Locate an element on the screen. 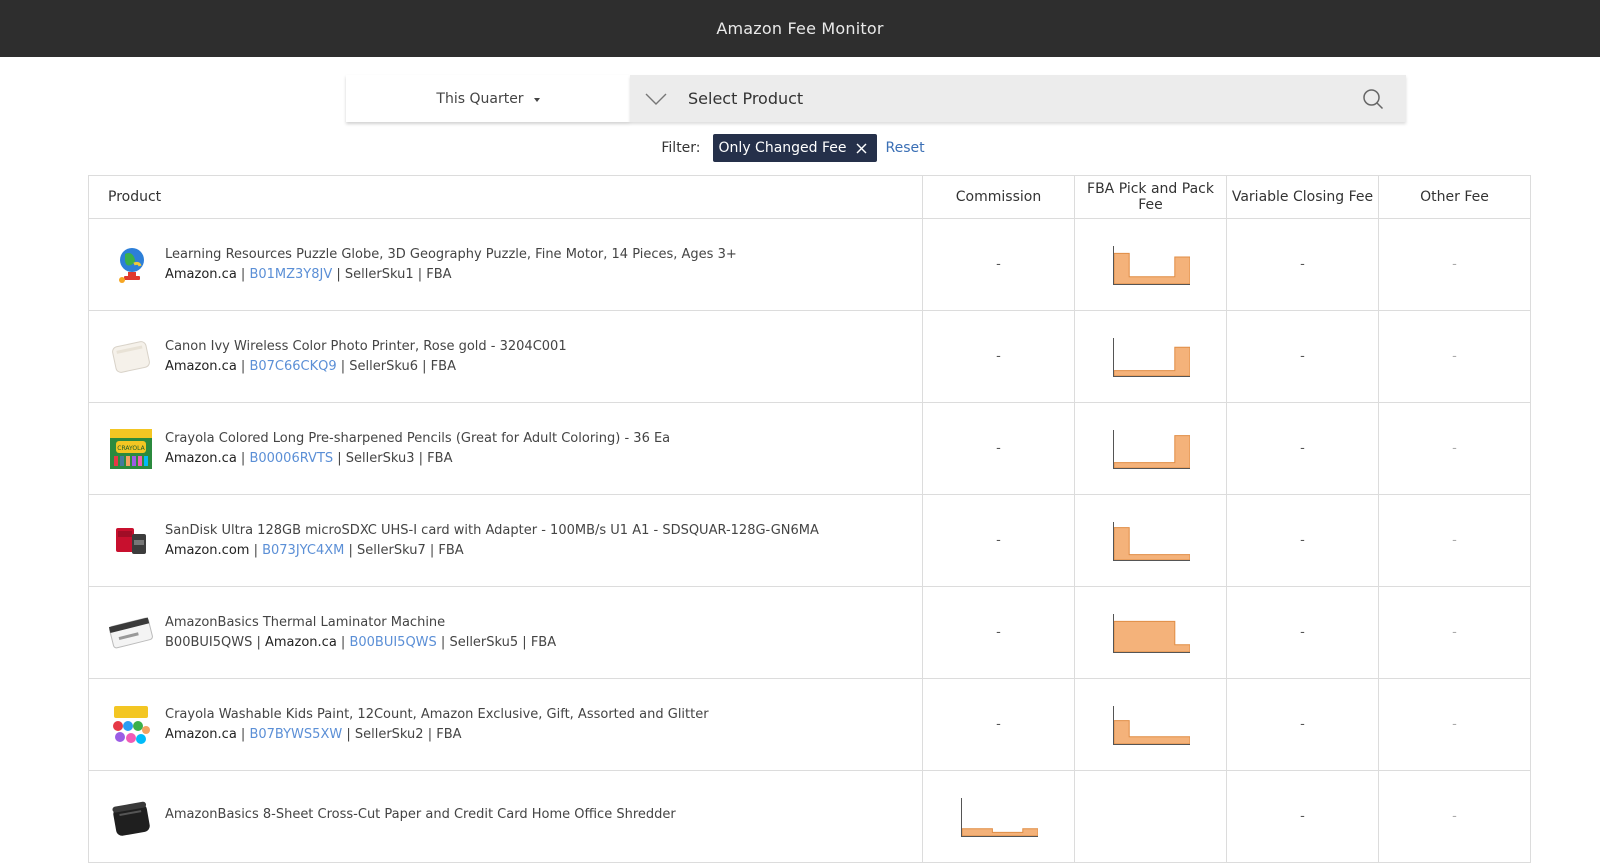  product-asin-link: B01MZ3Y8JV is located at coordinates (290, 274).